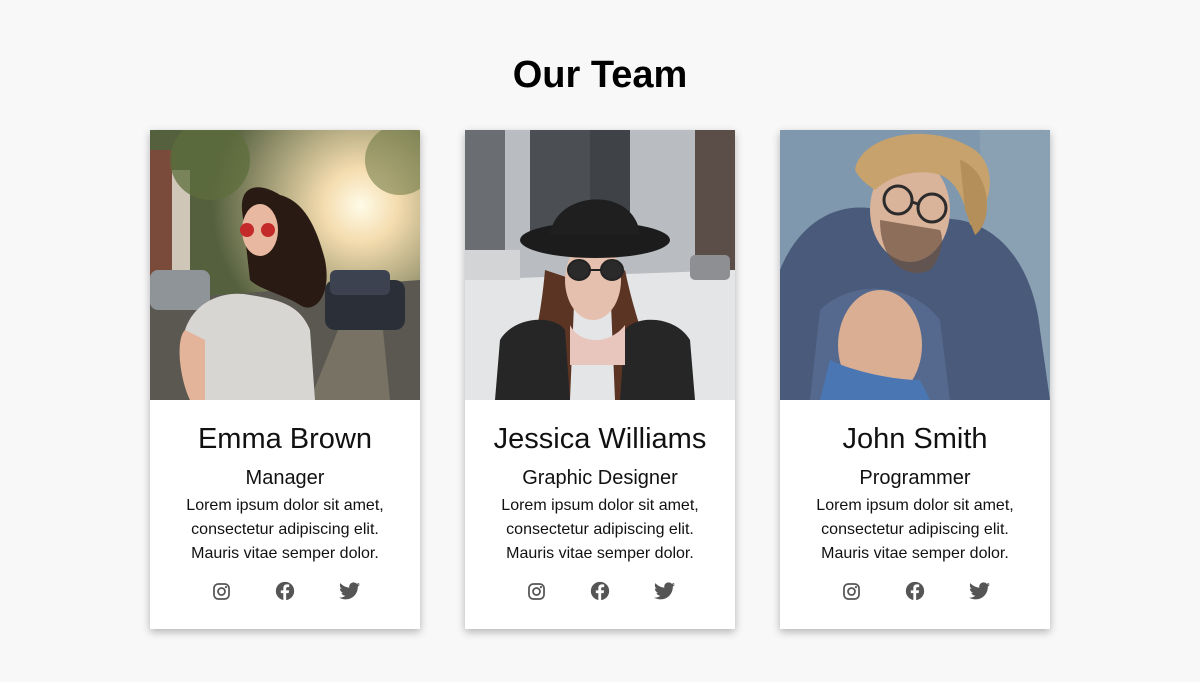 The height and width of the screenshot is (682, 1200). Describe the element at coordinates (285, 478) in the screenshot. I see `member-role: Manager` at that location.